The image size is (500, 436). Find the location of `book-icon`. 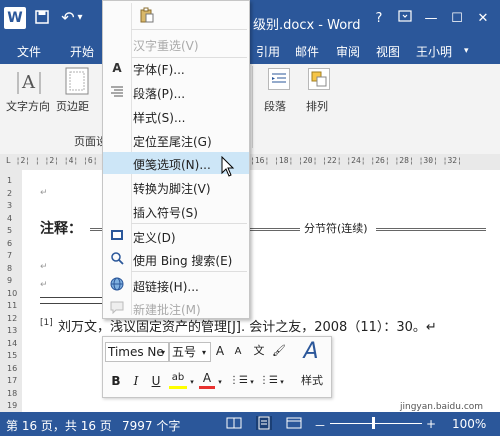

book-icon is located at coordinates (117, 236).